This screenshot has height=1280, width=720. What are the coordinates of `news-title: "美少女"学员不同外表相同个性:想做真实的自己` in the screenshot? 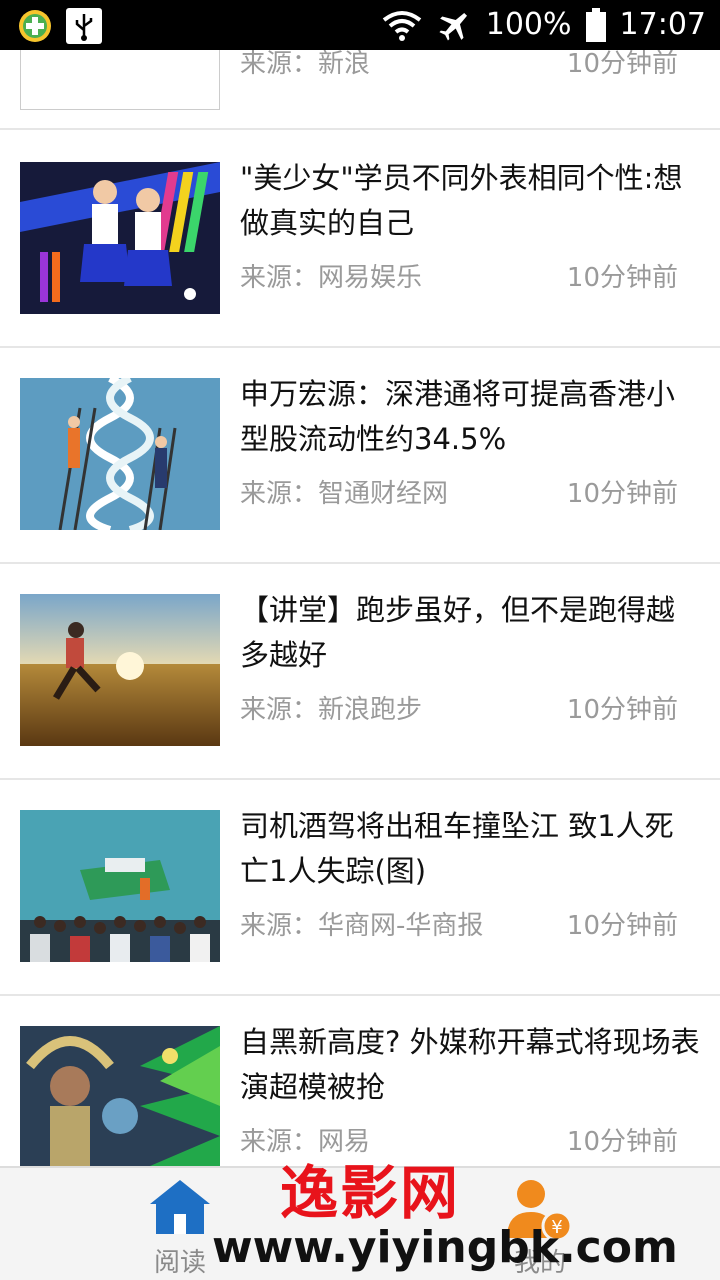 It's located at (461, 200).